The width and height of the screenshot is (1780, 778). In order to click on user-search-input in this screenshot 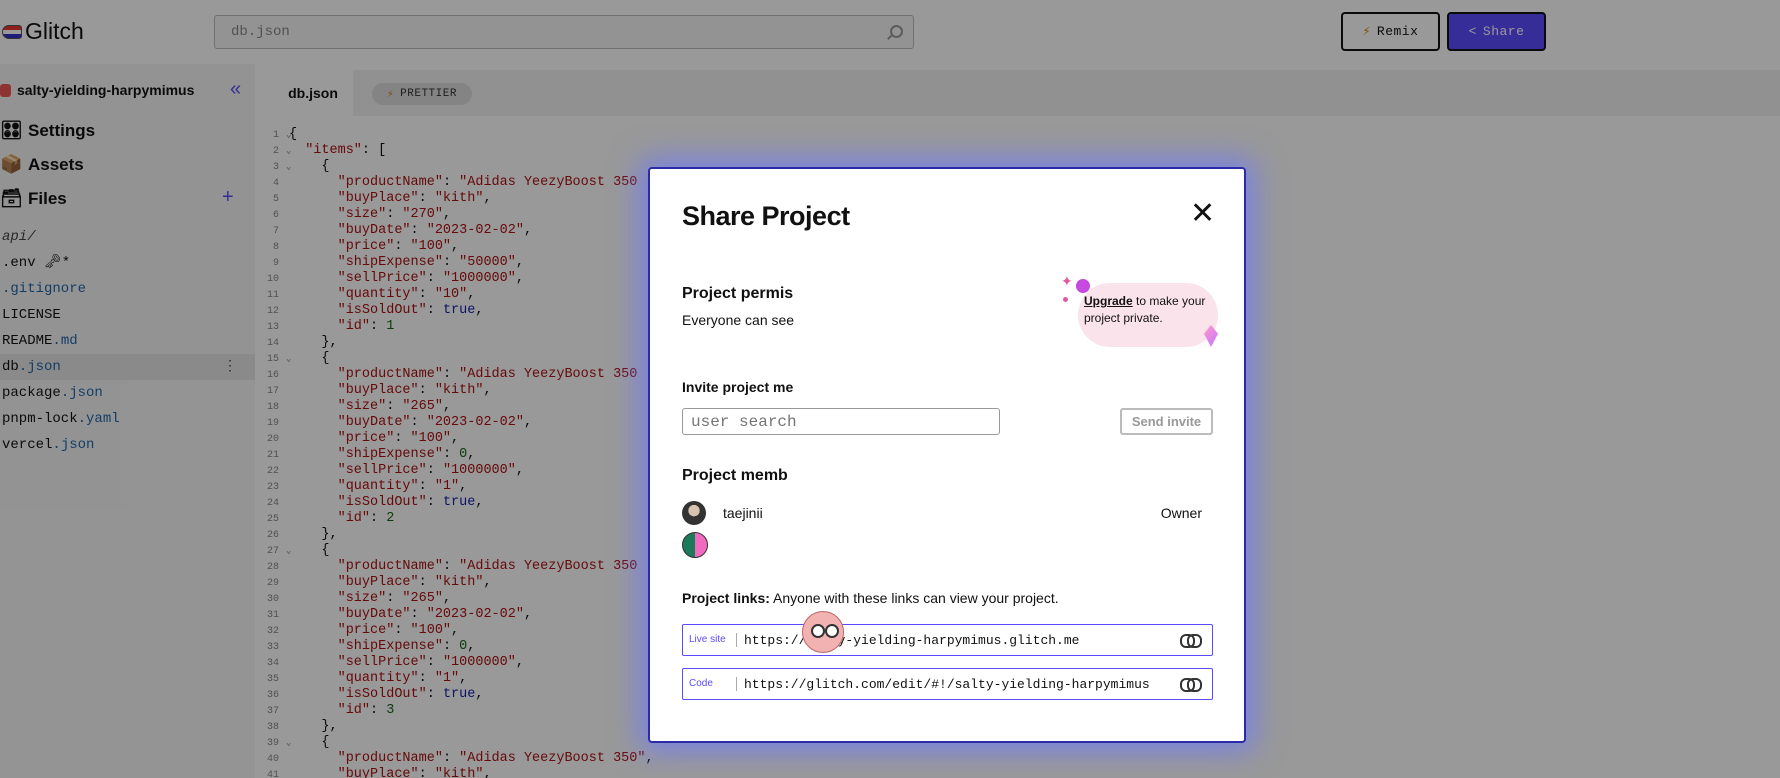, I will do `click(841, 421)`.